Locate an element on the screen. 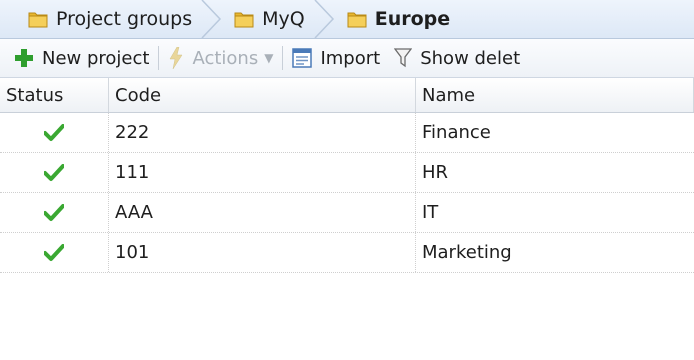  code-cell: 222 is located at coordinates (262, 132).